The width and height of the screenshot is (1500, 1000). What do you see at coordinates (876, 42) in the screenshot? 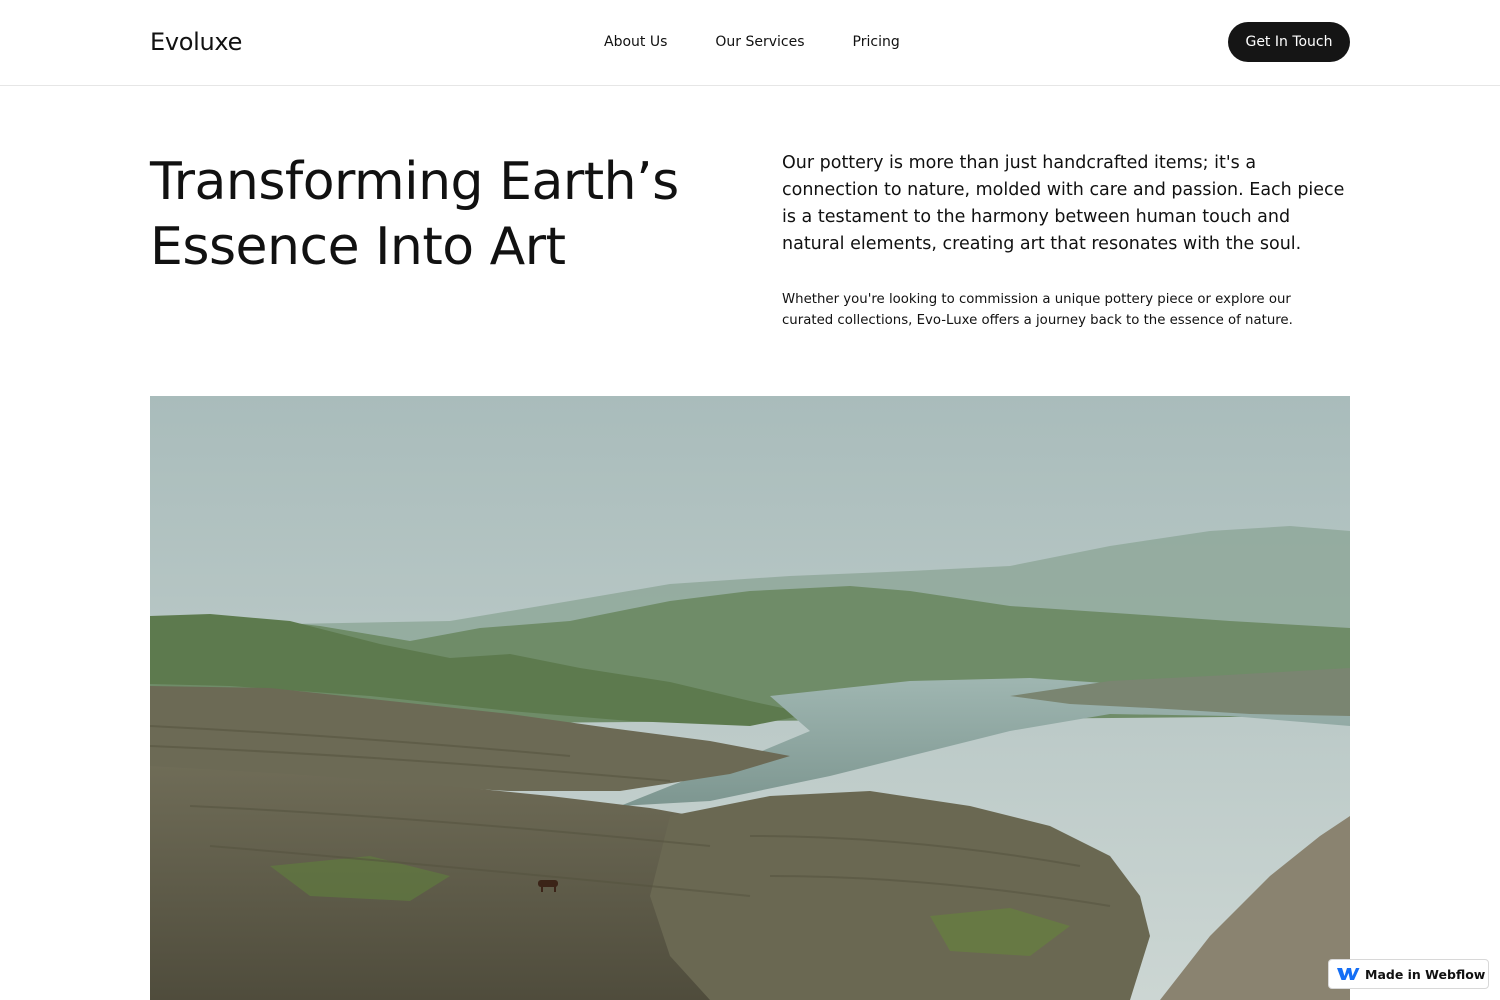
I see `nav-pricing: Pricing` at bounding box center [876, 42].